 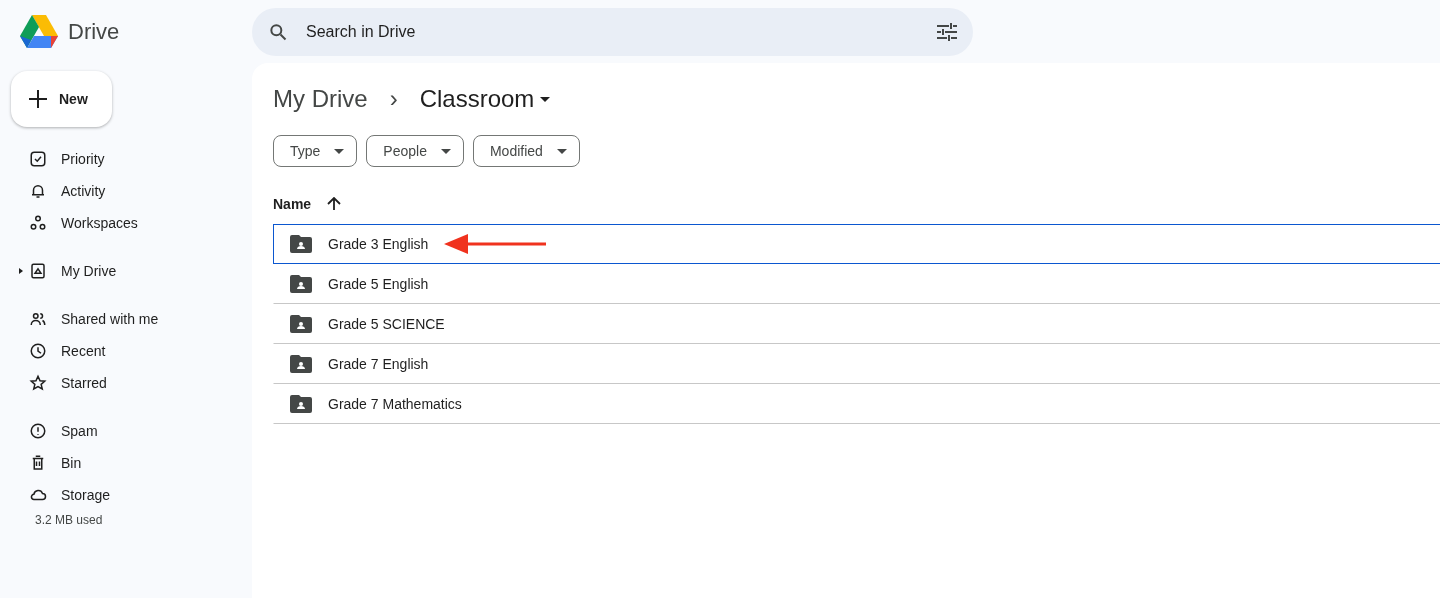 I want to click on expand-caret-icon, so click(x=21, y=271).